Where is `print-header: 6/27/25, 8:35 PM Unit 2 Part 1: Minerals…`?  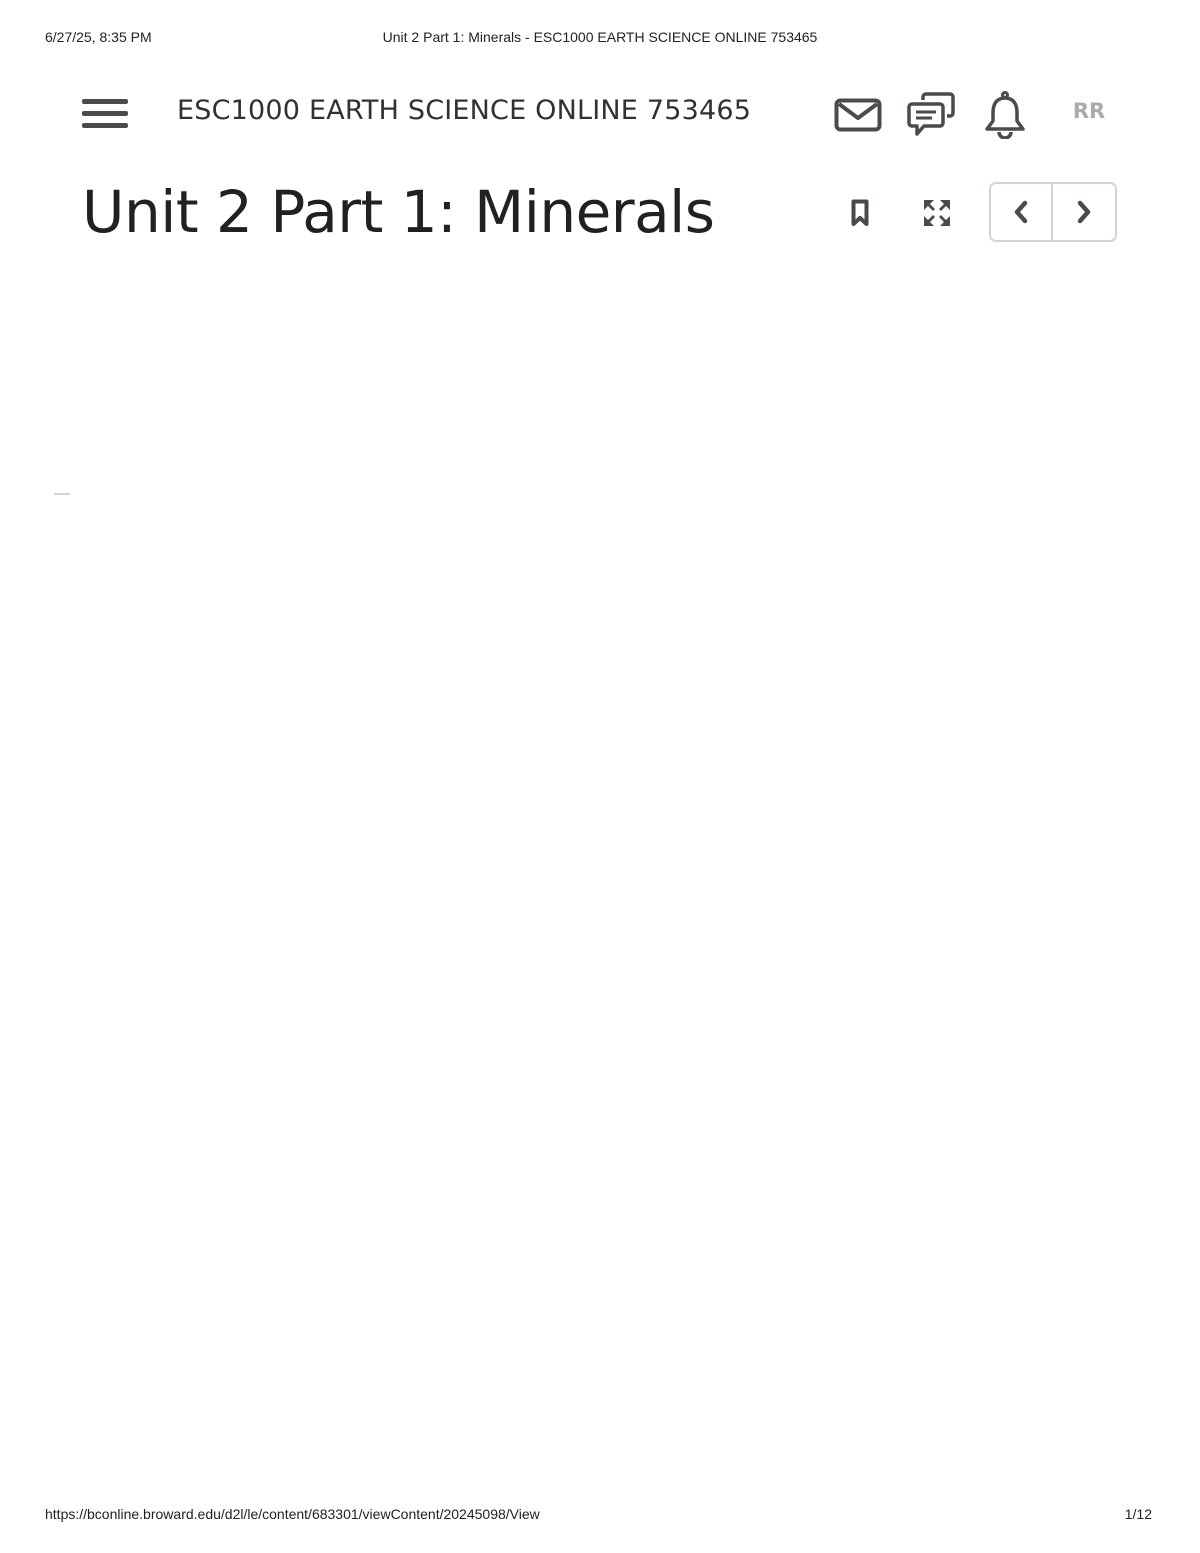 print-header: 6/27/25, 8:35 PM Unit 2 Part 1: Minerals… is located at coordinates (600, 39).